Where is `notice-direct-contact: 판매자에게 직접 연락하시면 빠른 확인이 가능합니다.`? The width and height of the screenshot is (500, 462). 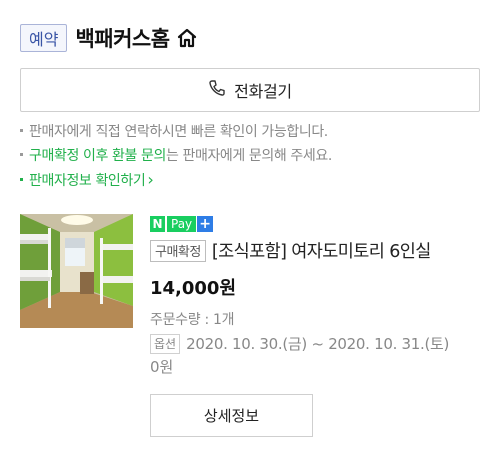 notice-direct-contact: 판매자에게 직접 연락하시면 빠른 확인이 가능합니다. is located at coordinates (174, 131).